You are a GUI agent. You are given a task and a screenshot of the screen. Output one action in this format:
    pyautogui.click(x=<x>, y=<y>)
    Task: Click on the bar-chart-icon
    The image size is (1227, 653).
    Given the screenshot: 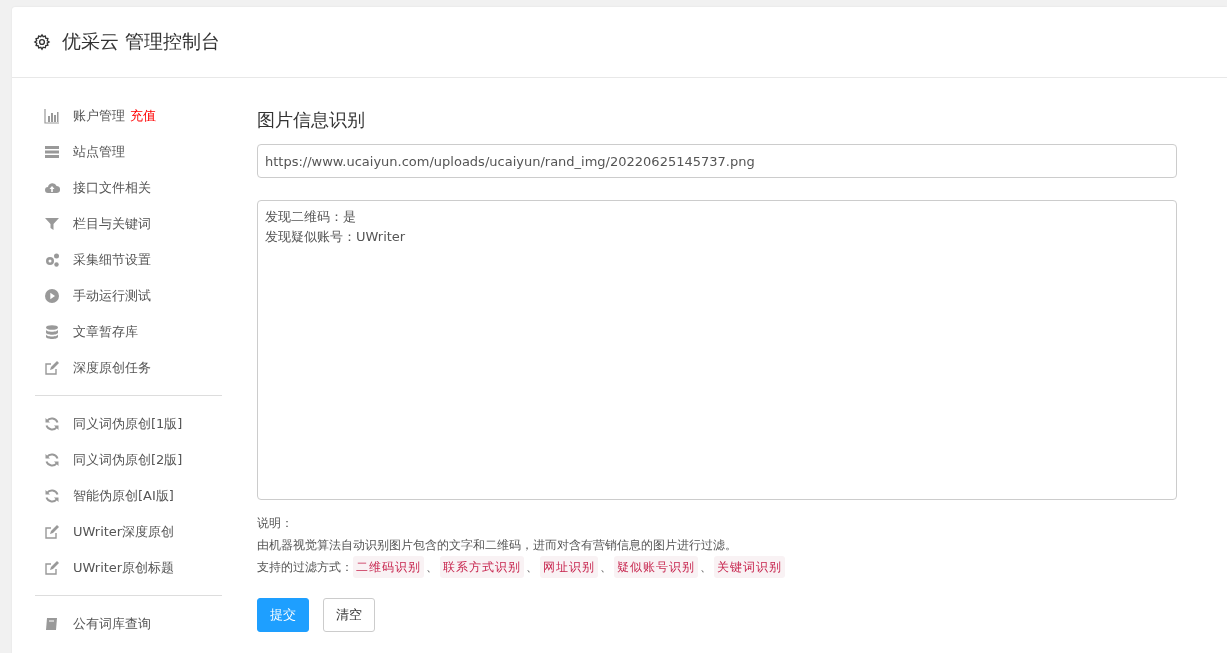 What is the action you would take?
    pyautogui.click(x=52, y=116)
    